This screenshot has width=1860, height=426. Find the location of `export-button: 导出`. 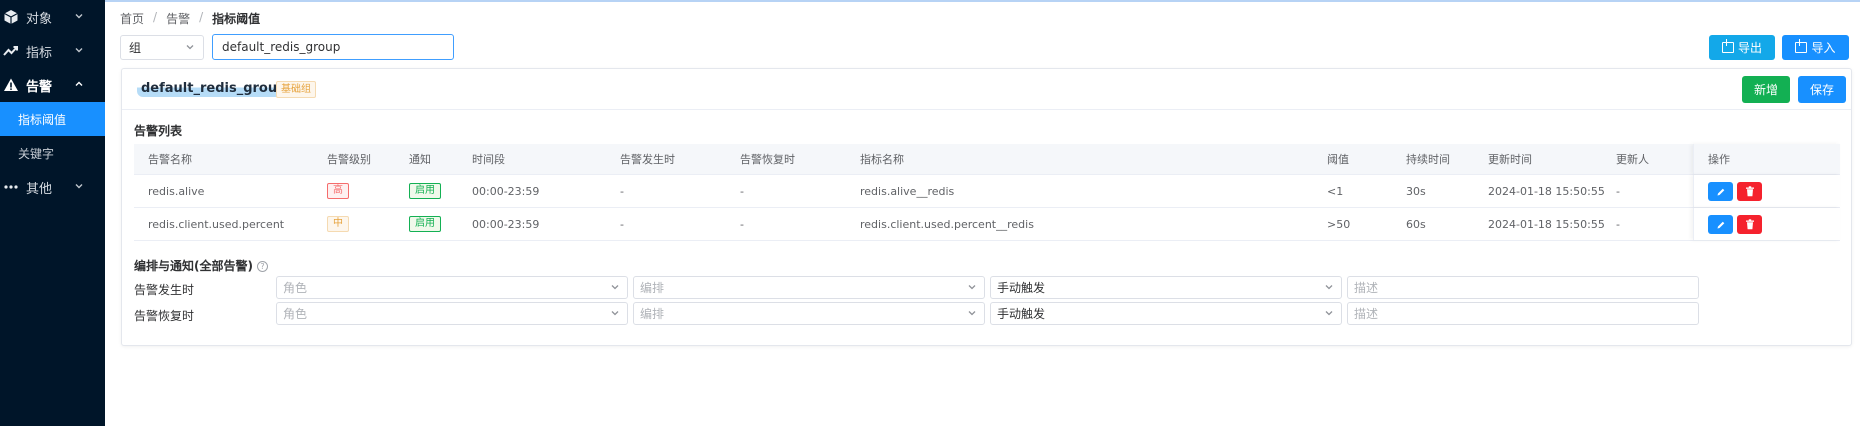

export-button: 导出 is located at coordinates (1742, 47).